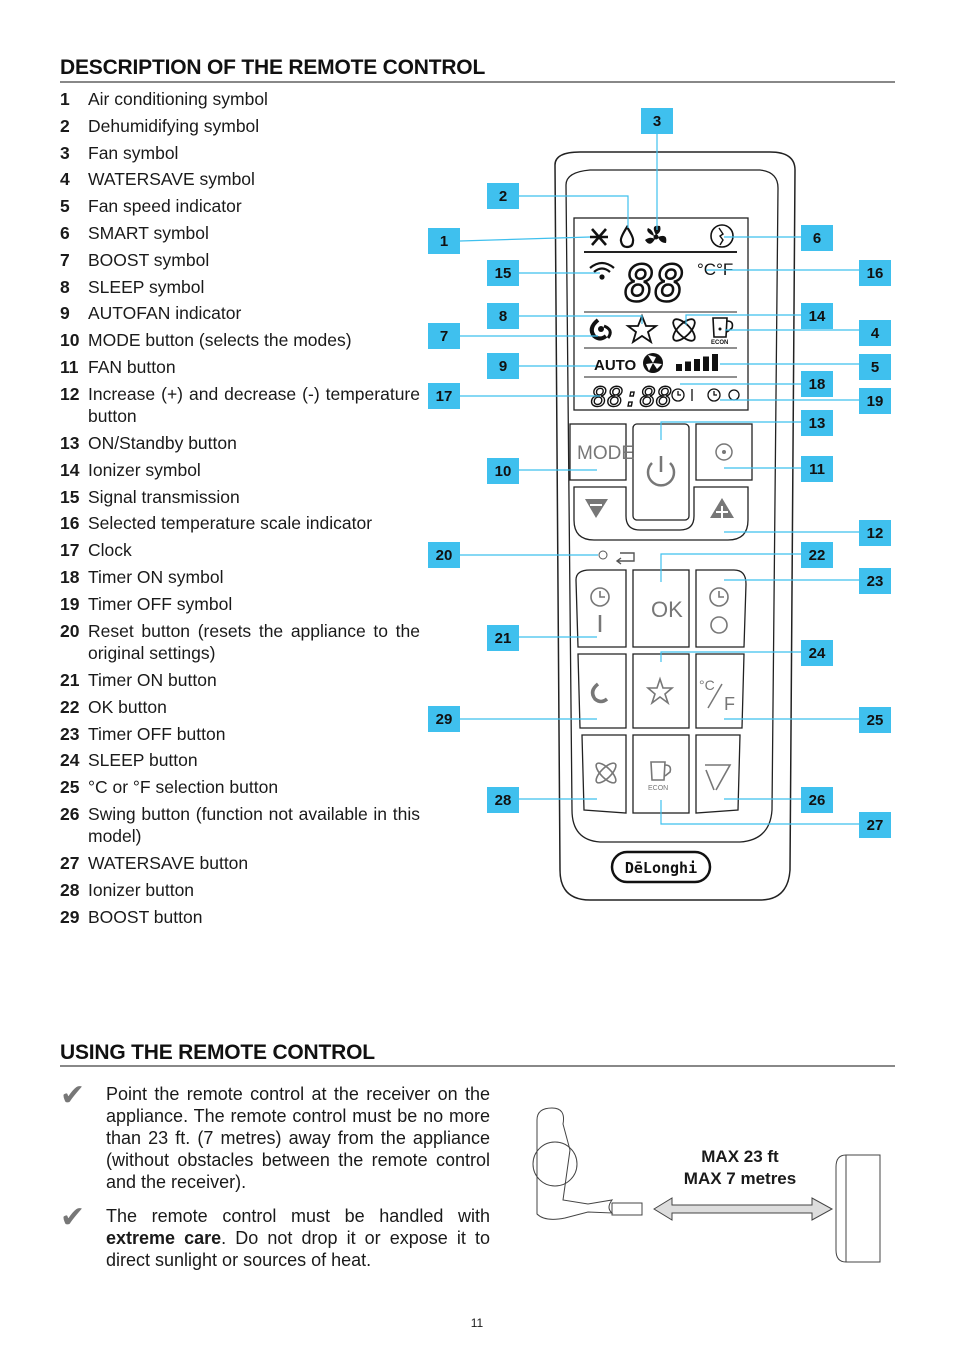 The image size is (954, 1361). Describe the element at coordinates (740, 1178) in the screenshot. I see `distance-metres: MAX 7 metres` at that location.